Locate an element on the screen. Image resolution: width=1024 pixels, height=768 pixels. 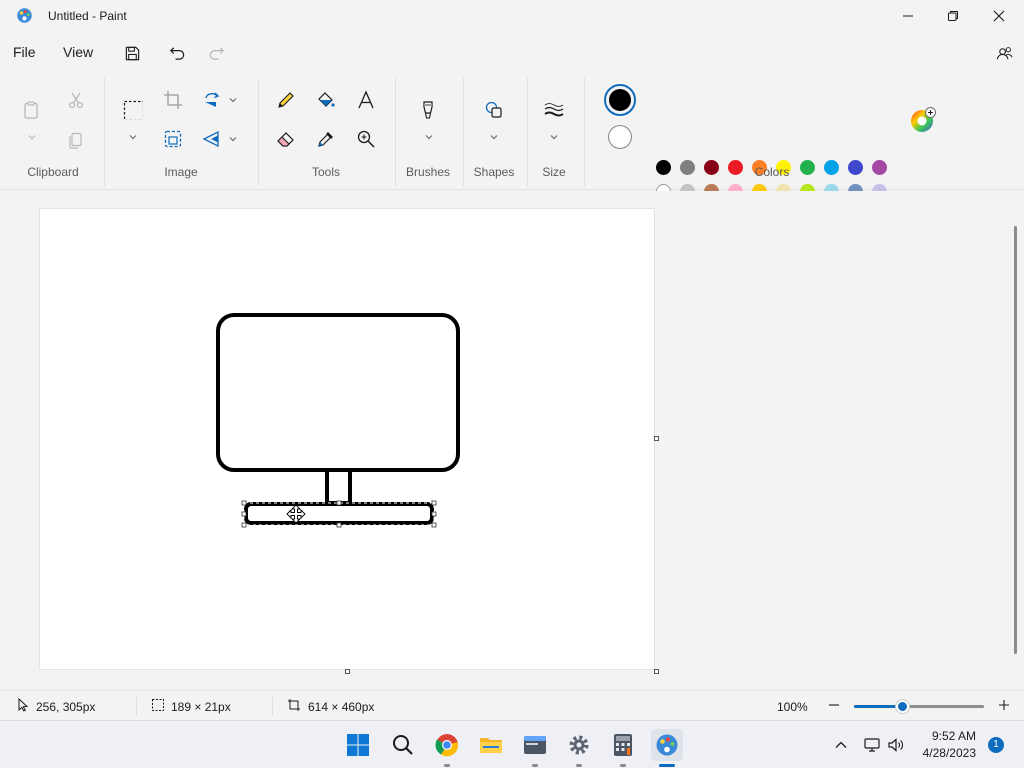
zoom-icon is located at coordinates (366, 139).